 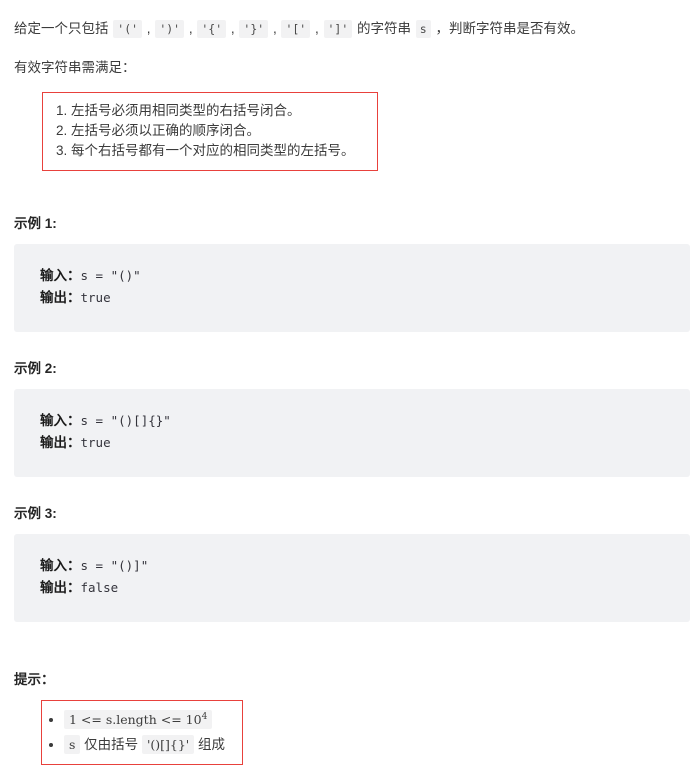 I want to click on example-3-heading: 示例 3:, so click(x=35, y=513).